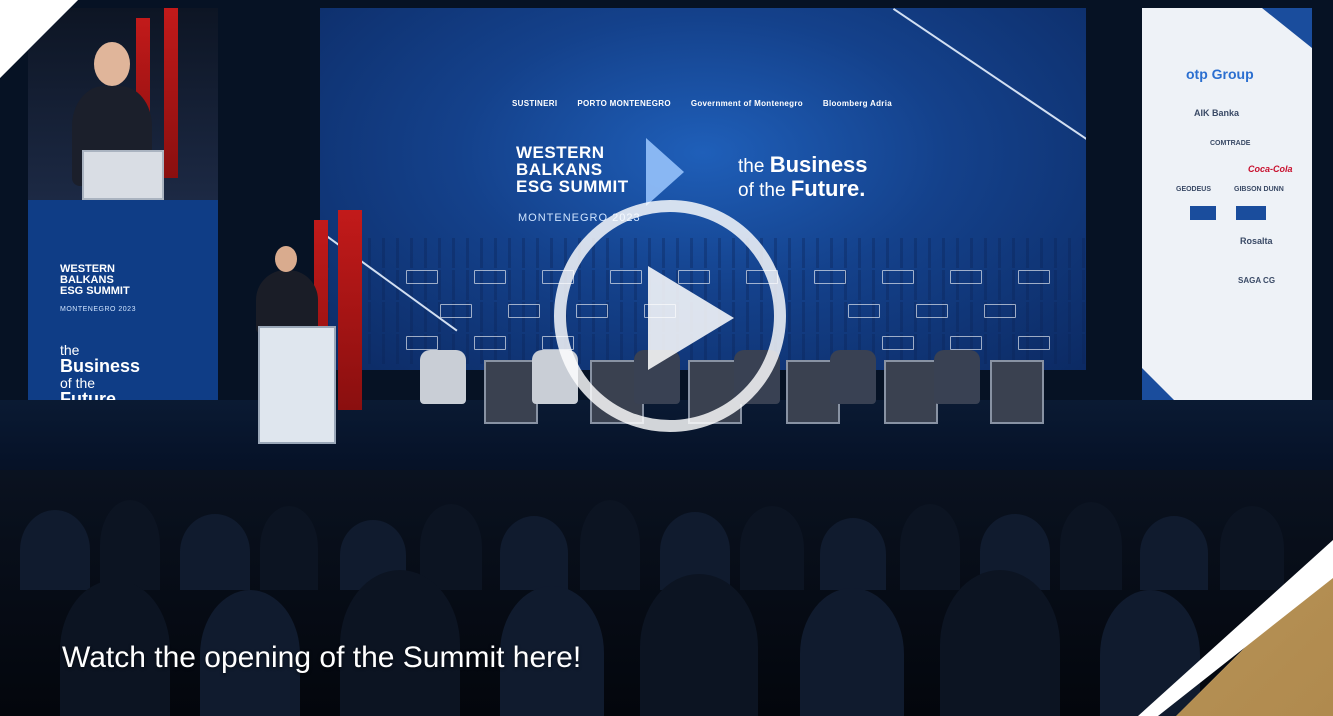  What do you see at coordinates (286, 259) in the screenshot?
I see `speaker-head` at bounding box center [286, 259].